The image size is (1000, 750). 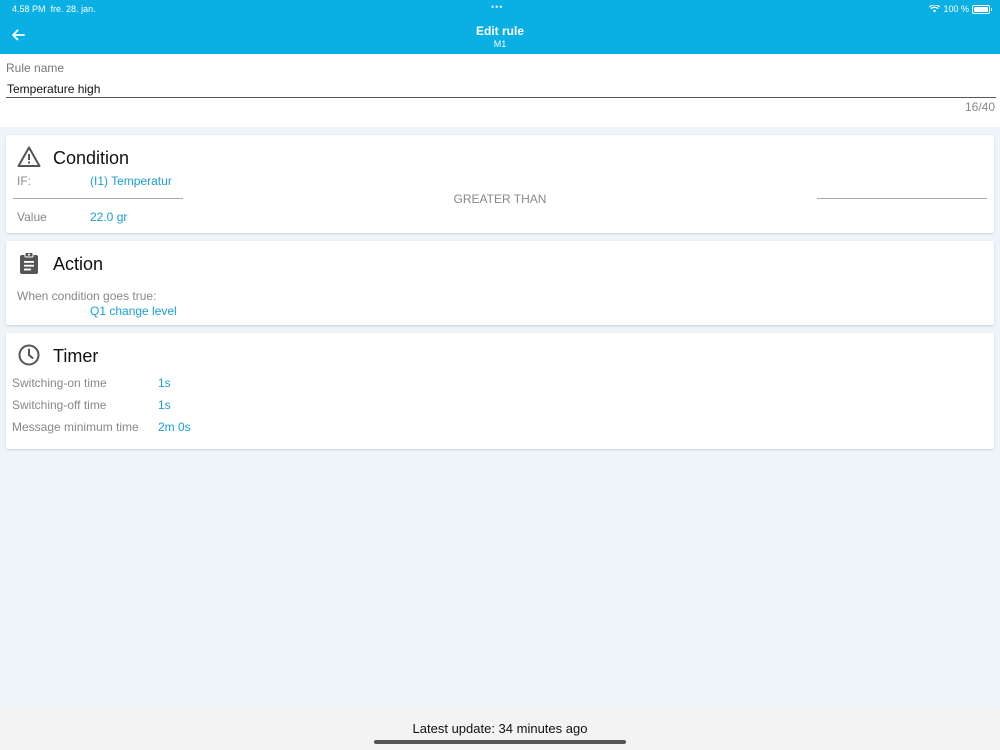 What do you see at coordinates (75, 427) in the screenshot?
I see `message-minimum-label: Message minimum time` at bounding box center [75, 427].